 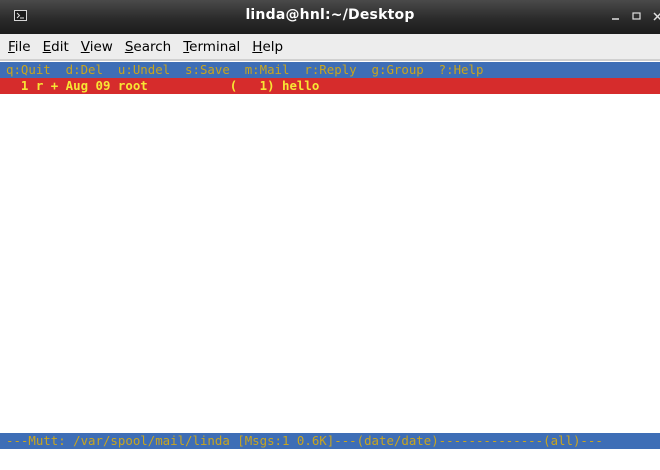 What do you see at coordinates (330, 86) in the screenshot?
I see `message-row-selected: 1 r + Aug 09 root ( 1) hello` at bounding box center [330, 86].